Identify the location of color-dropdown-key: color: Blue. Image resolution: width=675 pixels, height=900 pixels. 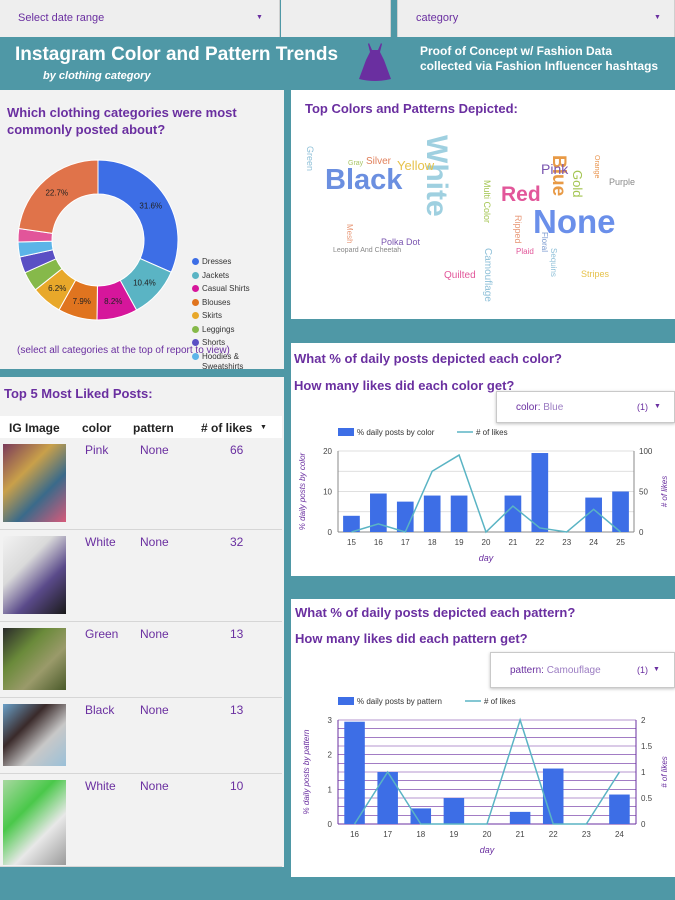
(540, 407).